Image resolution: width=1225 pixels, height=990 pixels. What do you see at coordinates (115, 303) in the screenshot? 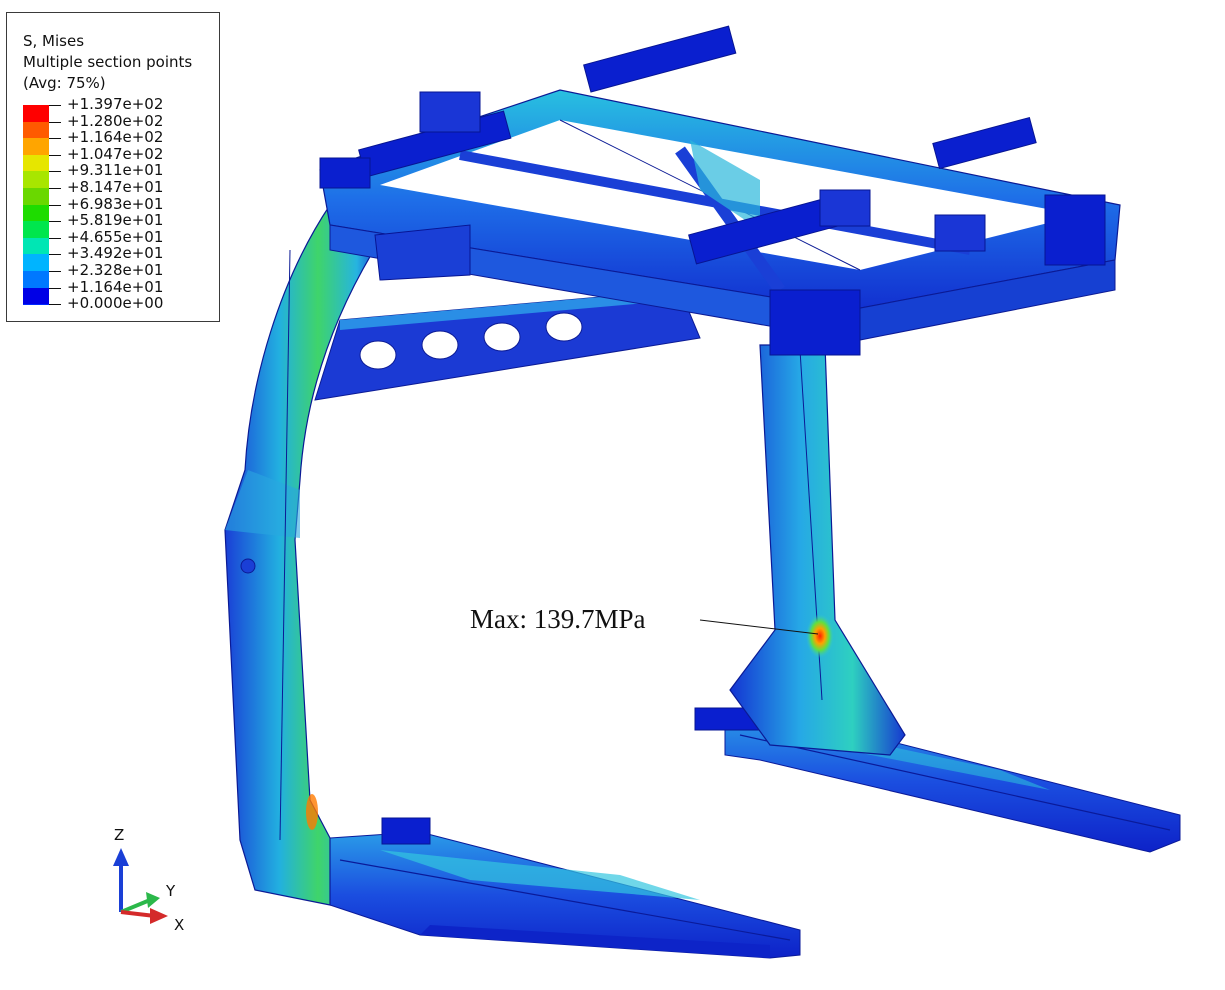
I see `legend-value-label: +0.000e+00` at bounding box center [115, 303].